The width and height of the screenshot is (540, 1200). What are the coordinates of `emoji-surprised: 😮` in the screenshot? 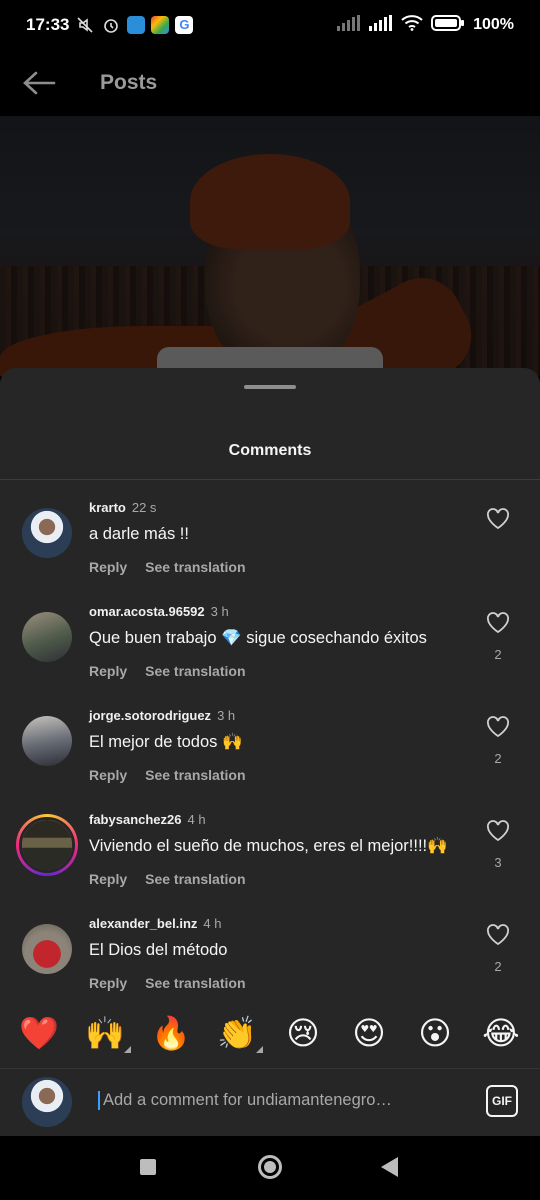 It's located at (435, 1033).